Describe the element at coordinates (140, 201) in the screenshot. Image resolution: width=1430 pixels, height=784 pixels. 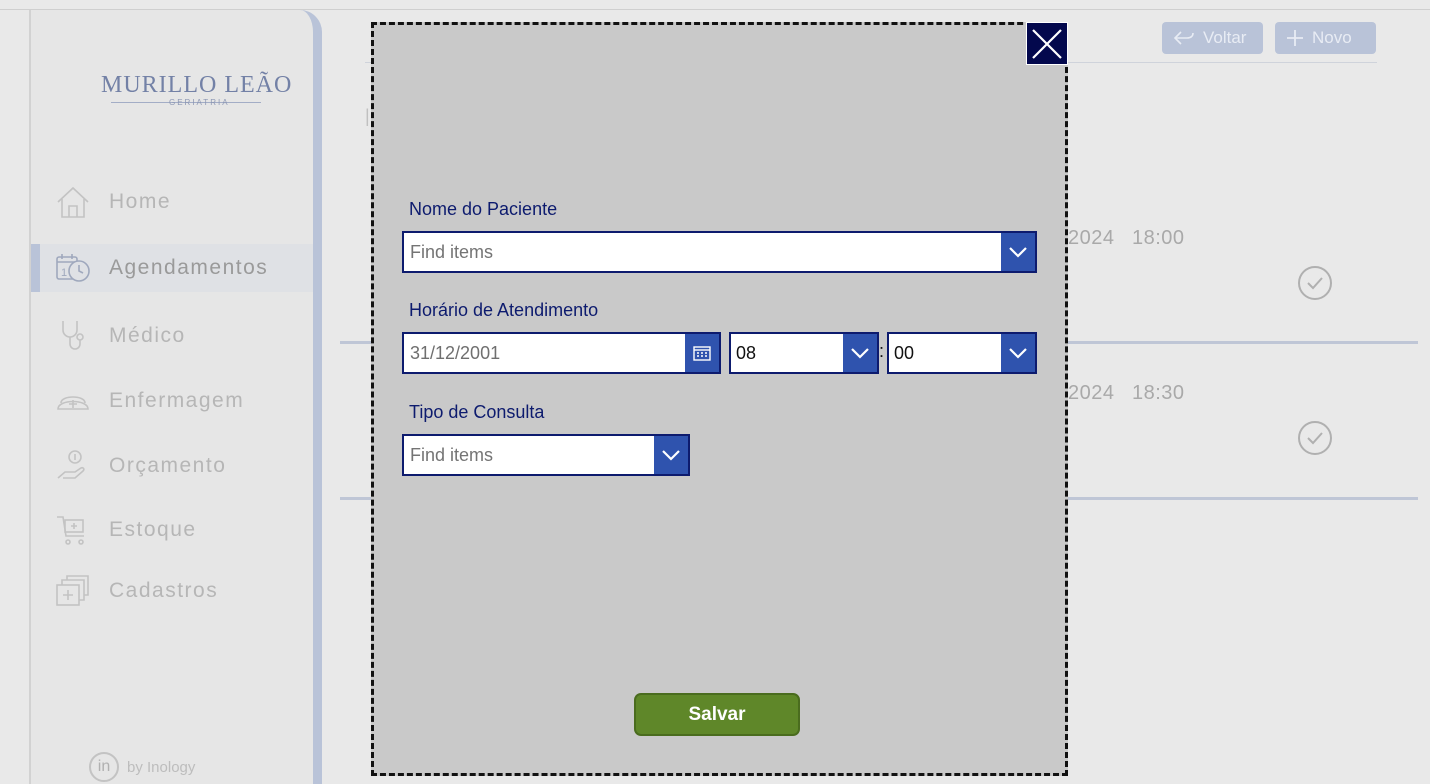
I see `sidebar-item-label: Home` at that location.